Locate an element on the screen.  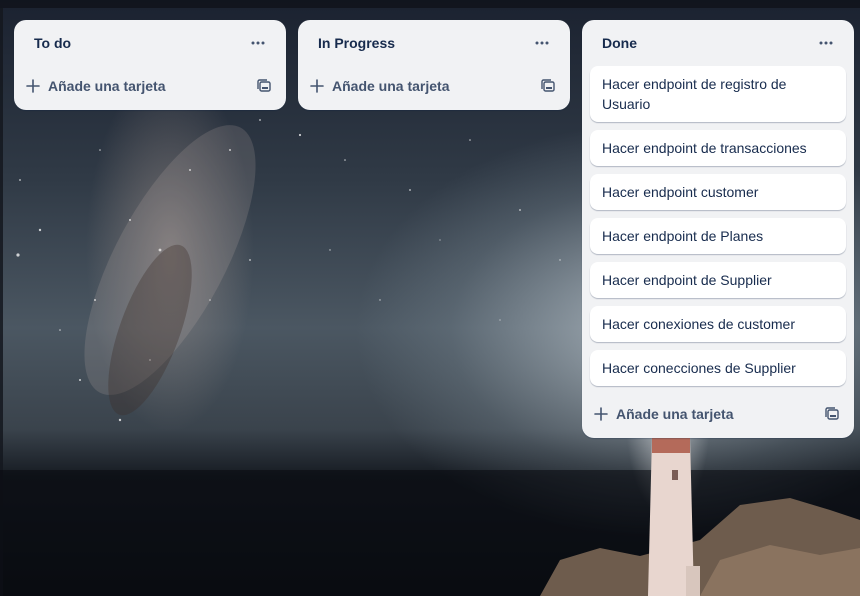
list-to-do: To do Añade una tarjeta is located at coordinates (150, 65).